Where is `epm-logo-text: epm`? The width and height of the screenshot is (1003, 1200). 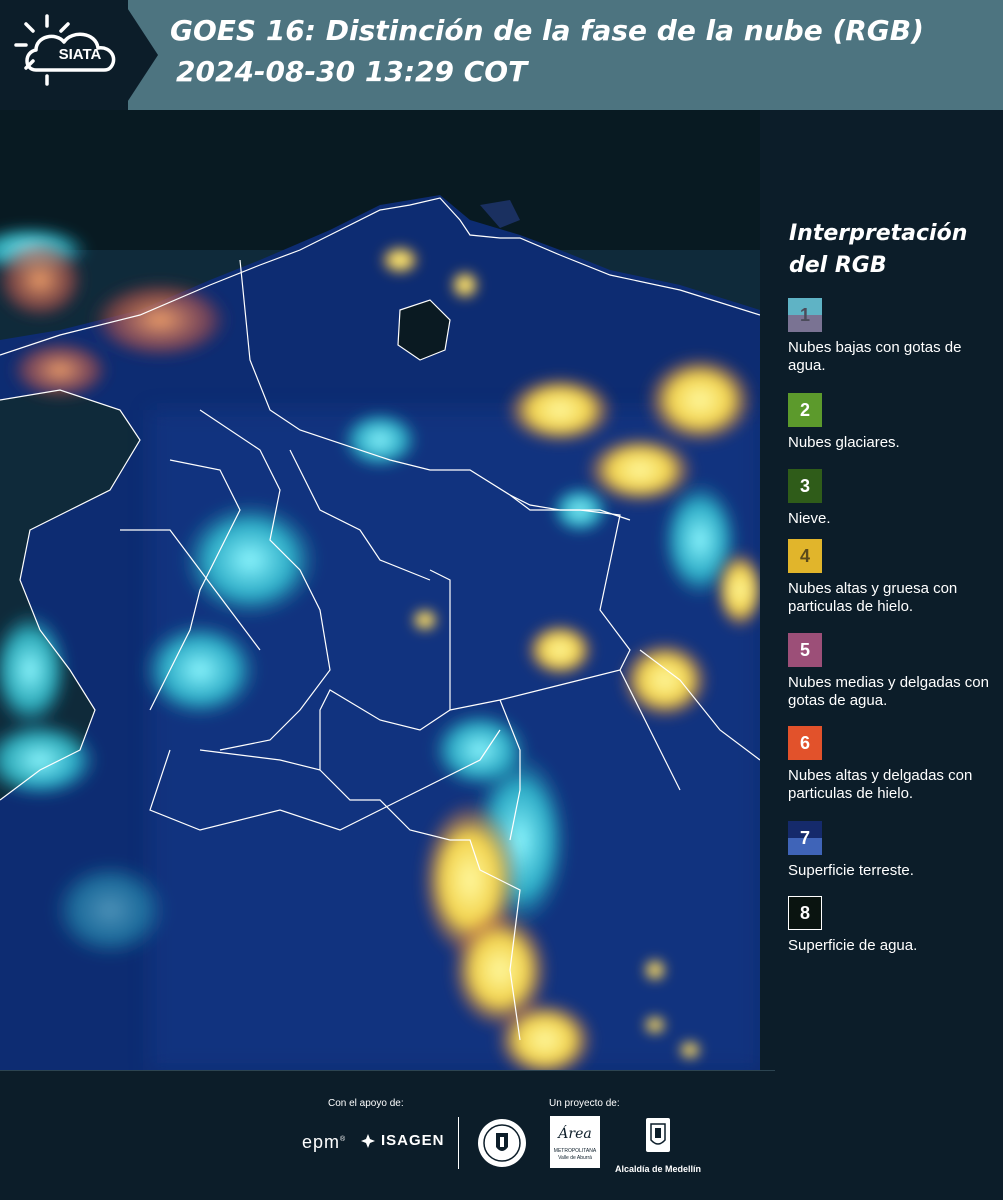
epm-logo-text: epm is located at coordinates (321, 1142).